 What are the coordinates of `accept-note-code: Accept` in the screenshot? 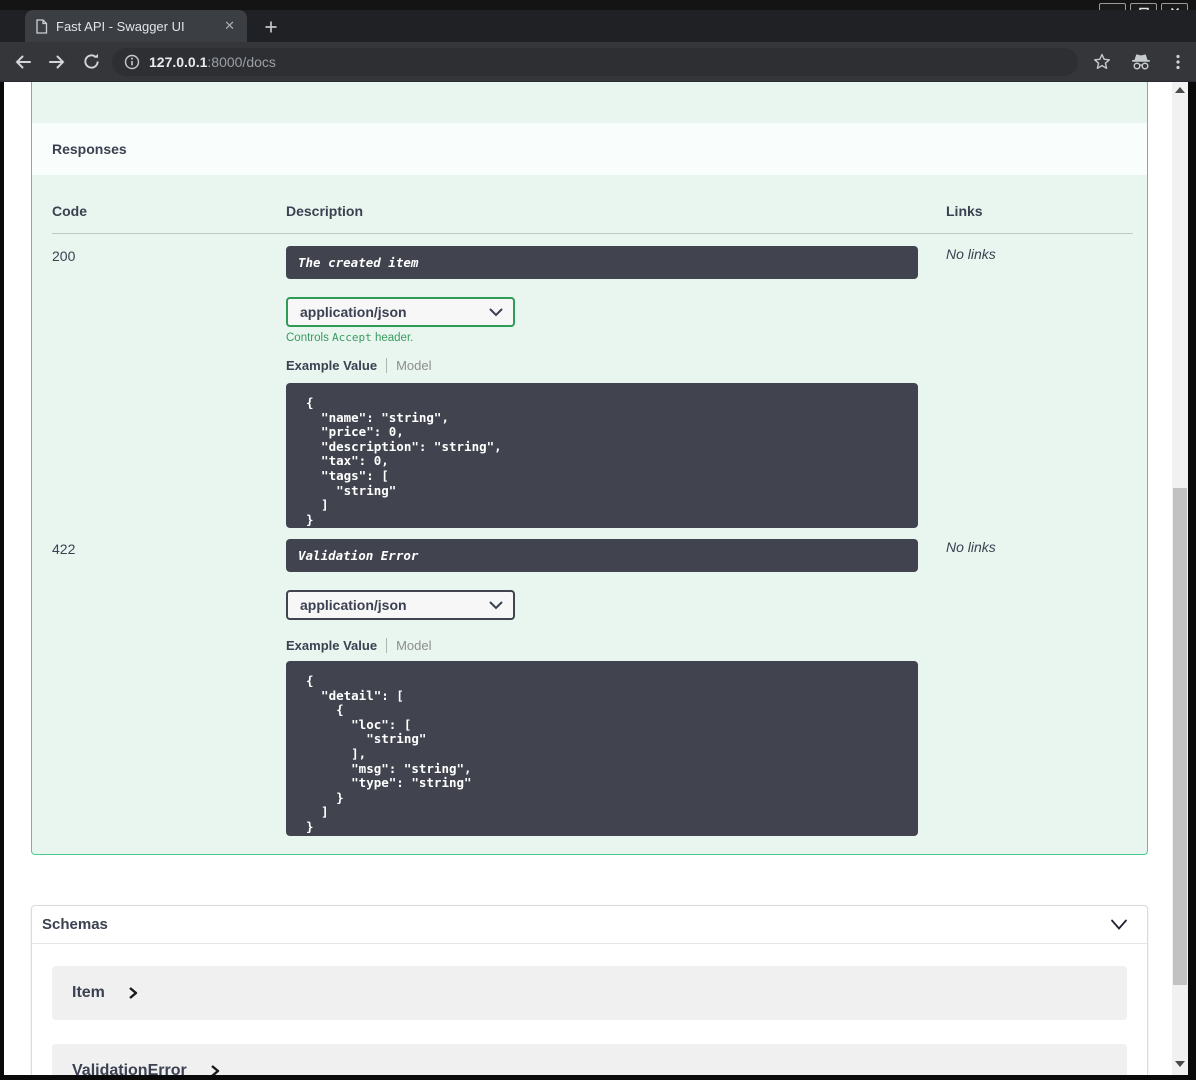 It's located at (352, 337).